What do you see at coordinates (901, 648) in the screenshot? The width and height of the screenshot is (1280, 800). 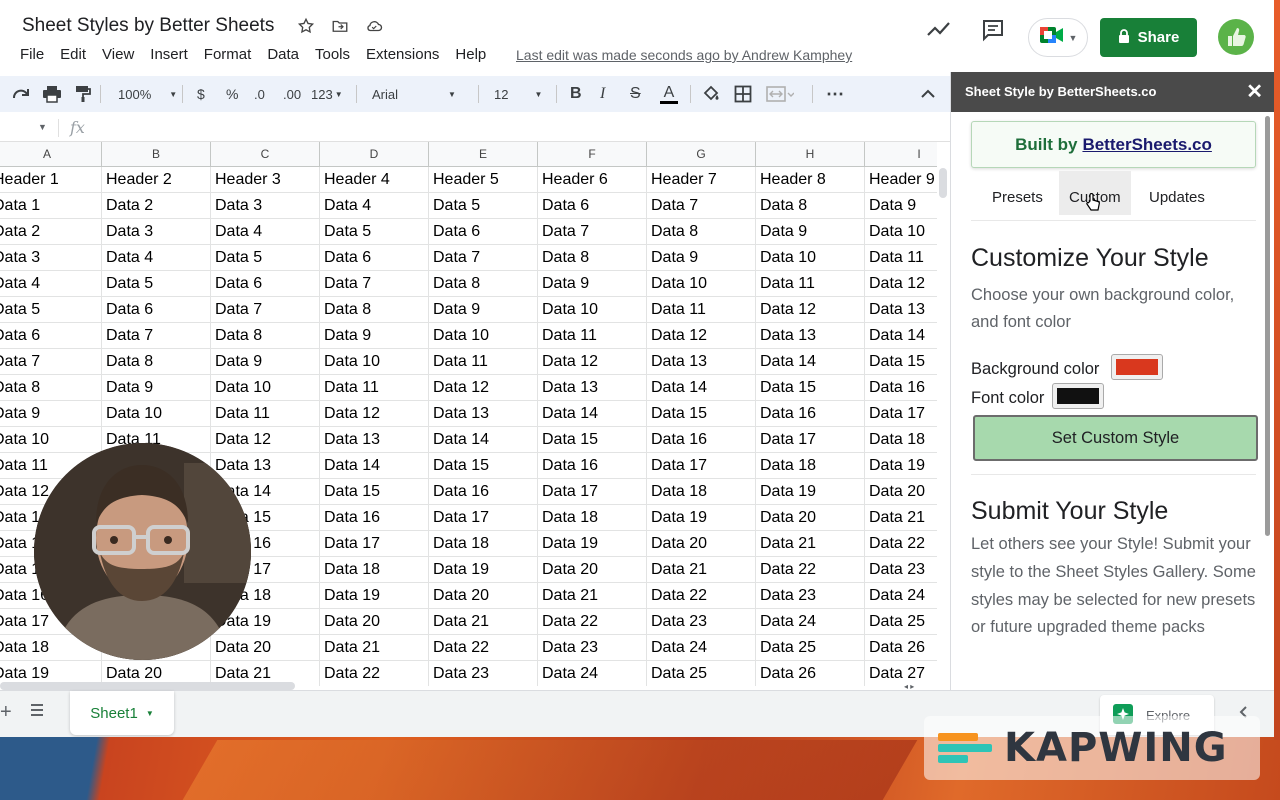 I see `table-cell: Data 26` at bounding box center [901, 648].